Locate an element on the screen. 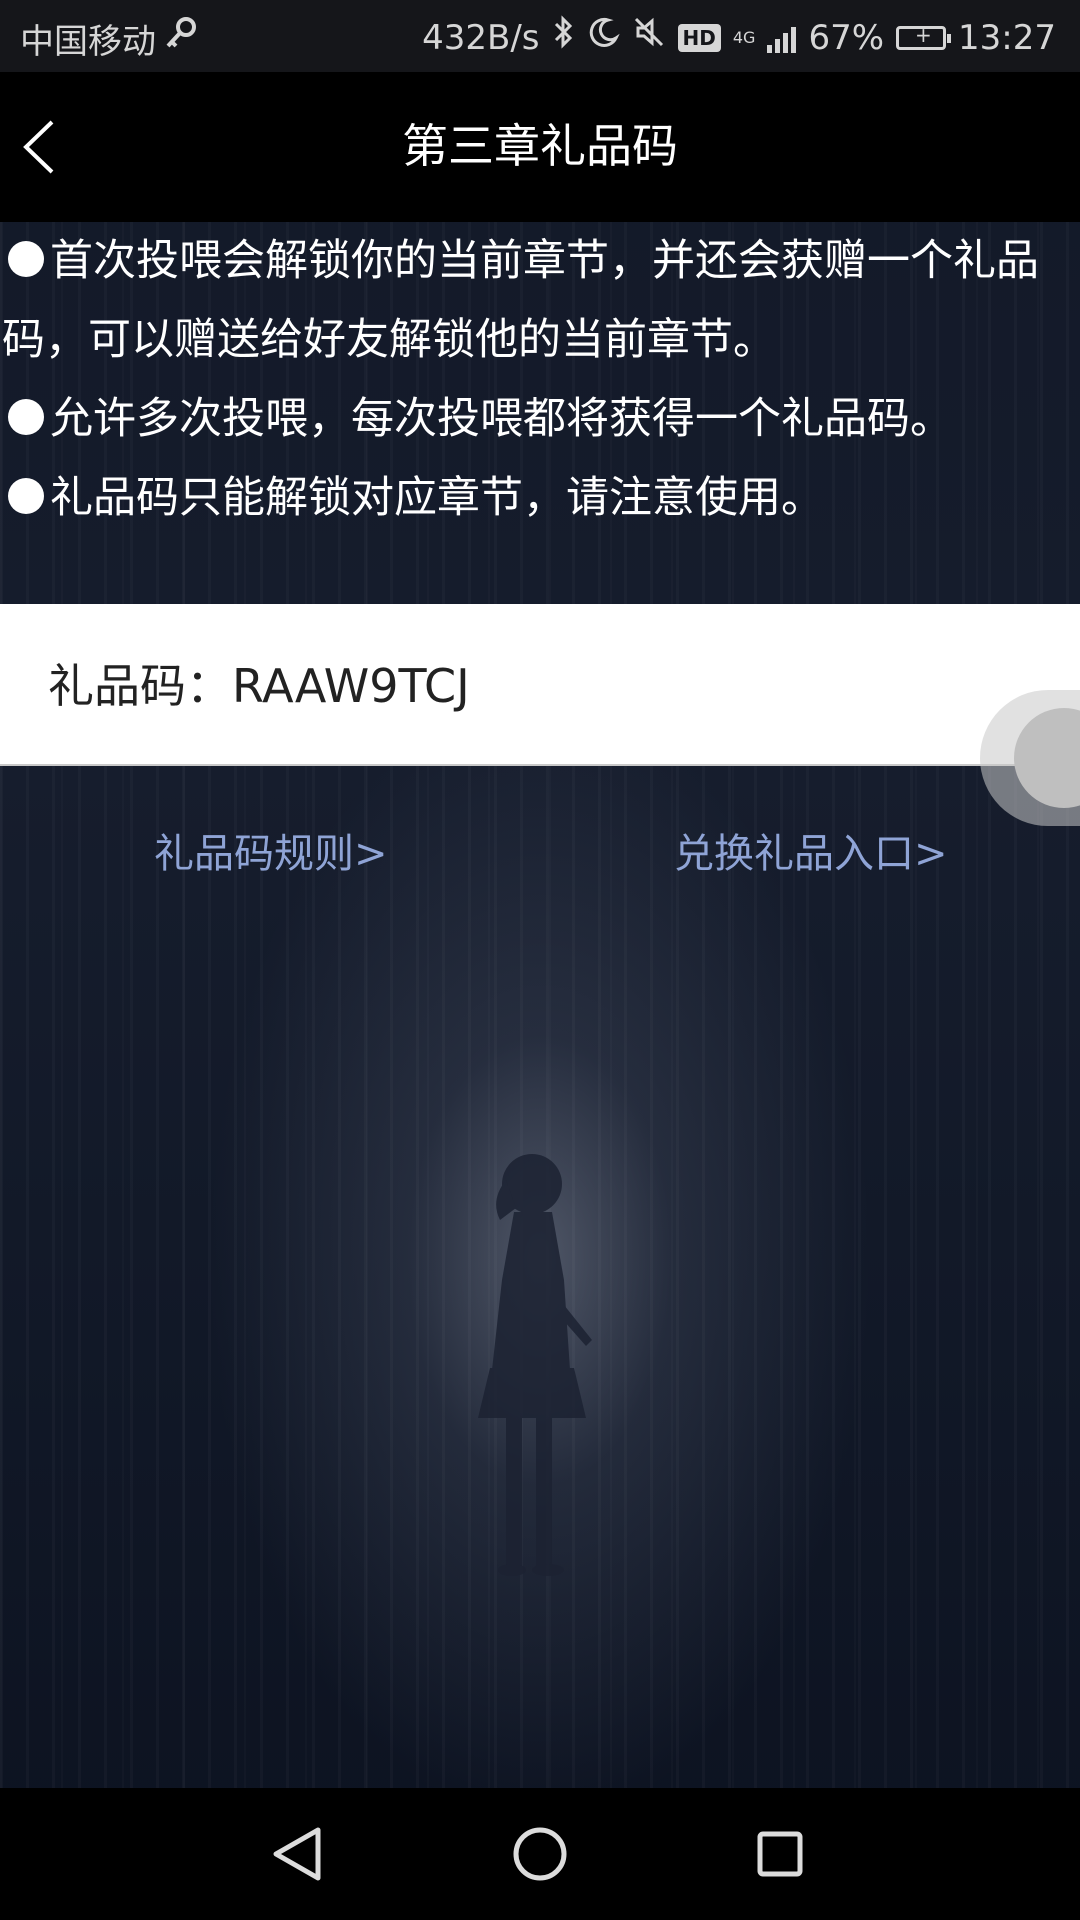 The width and height of the screenshot is (1080, 1920). floating-ball-icon is located at coordinates (1047, 758).